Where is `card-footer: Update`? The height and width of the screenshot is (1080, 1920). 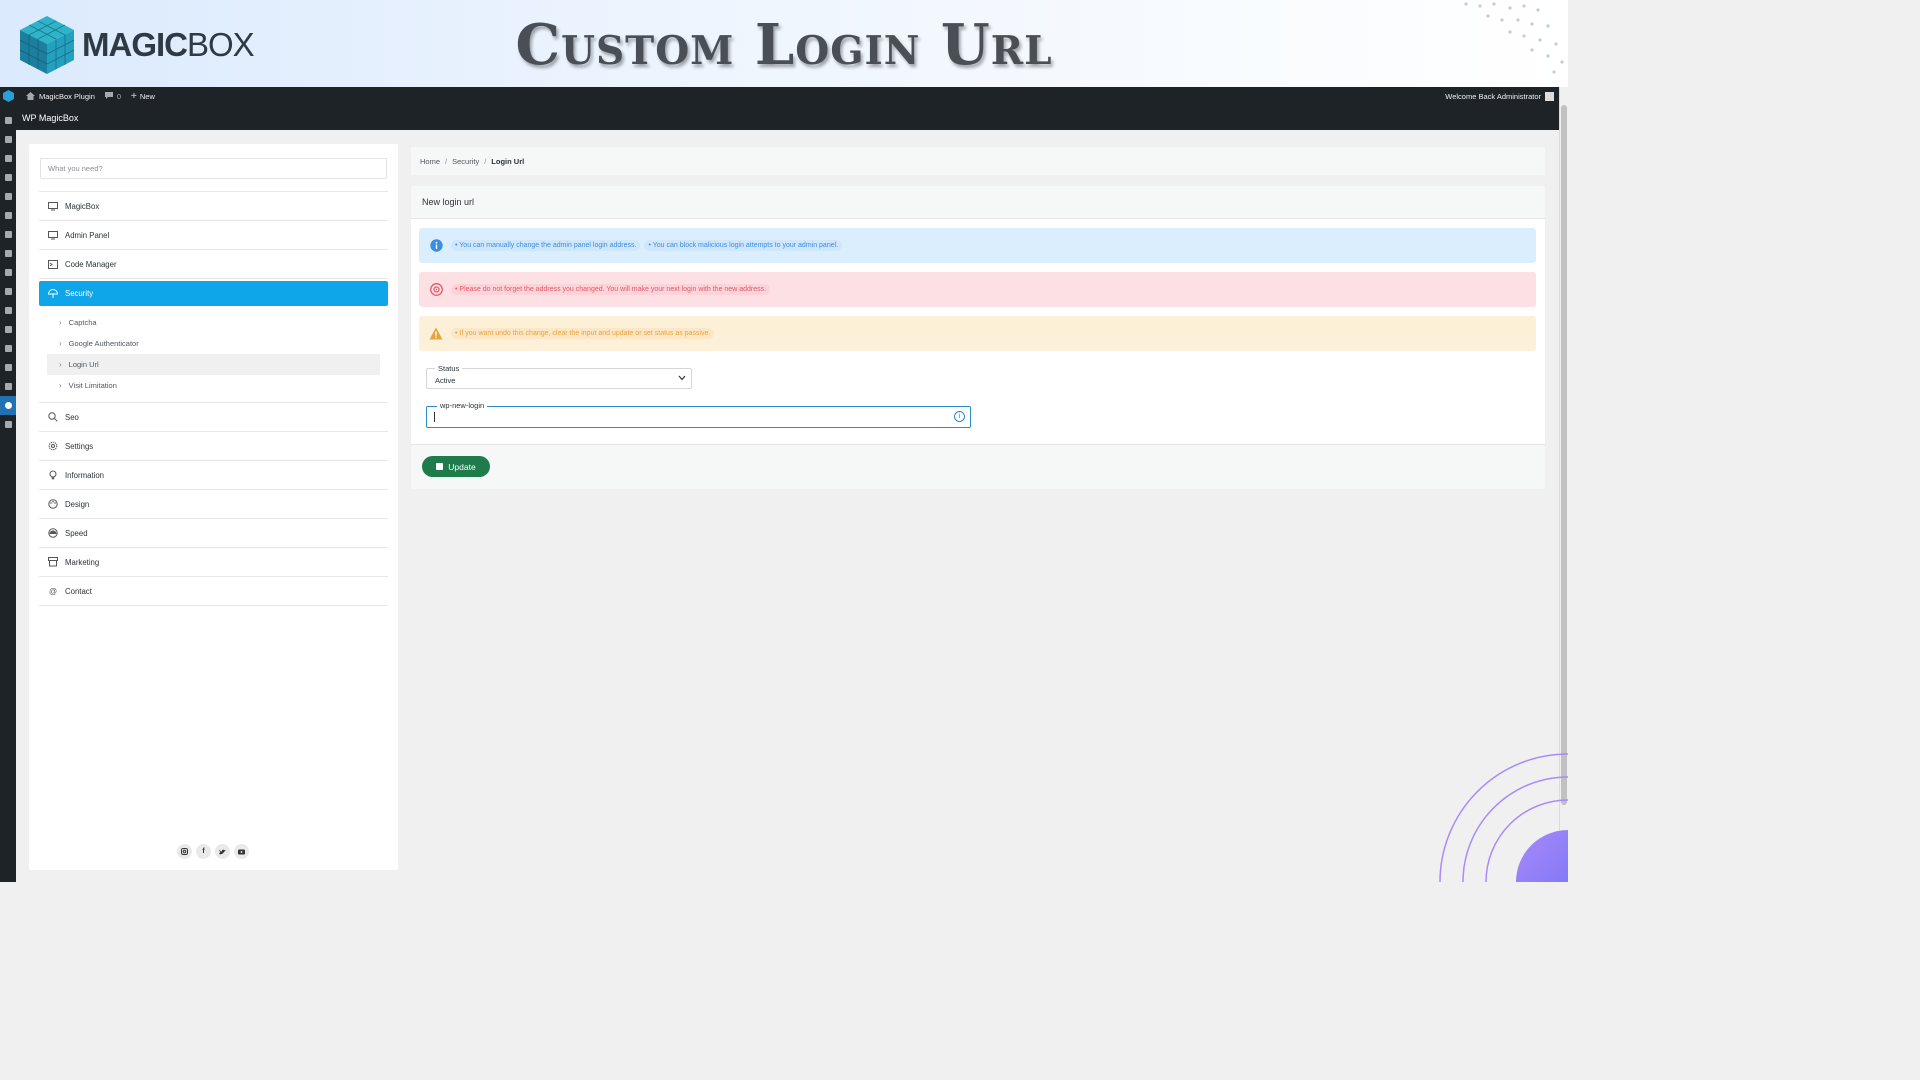
card-footer: Update is located at coordinates (978, 466).